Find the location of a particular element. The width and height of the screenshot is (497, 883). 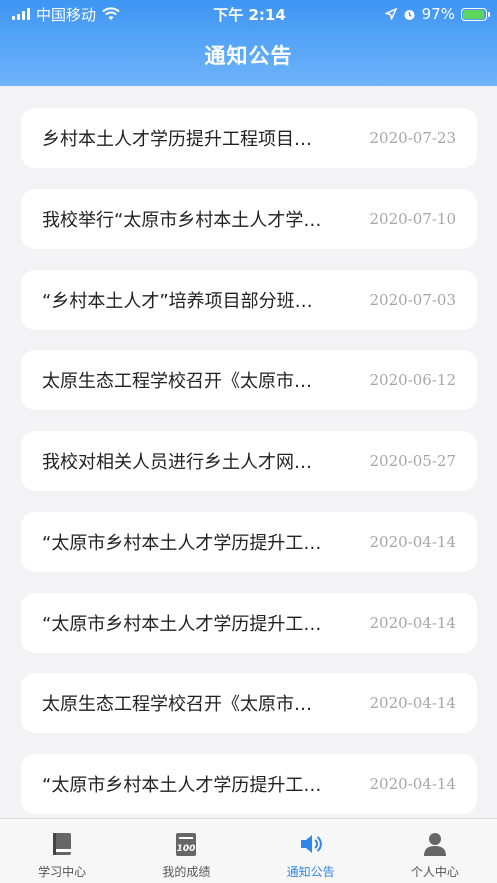

notice-date: 2020-07-23 is located at coordinates (412, 138).